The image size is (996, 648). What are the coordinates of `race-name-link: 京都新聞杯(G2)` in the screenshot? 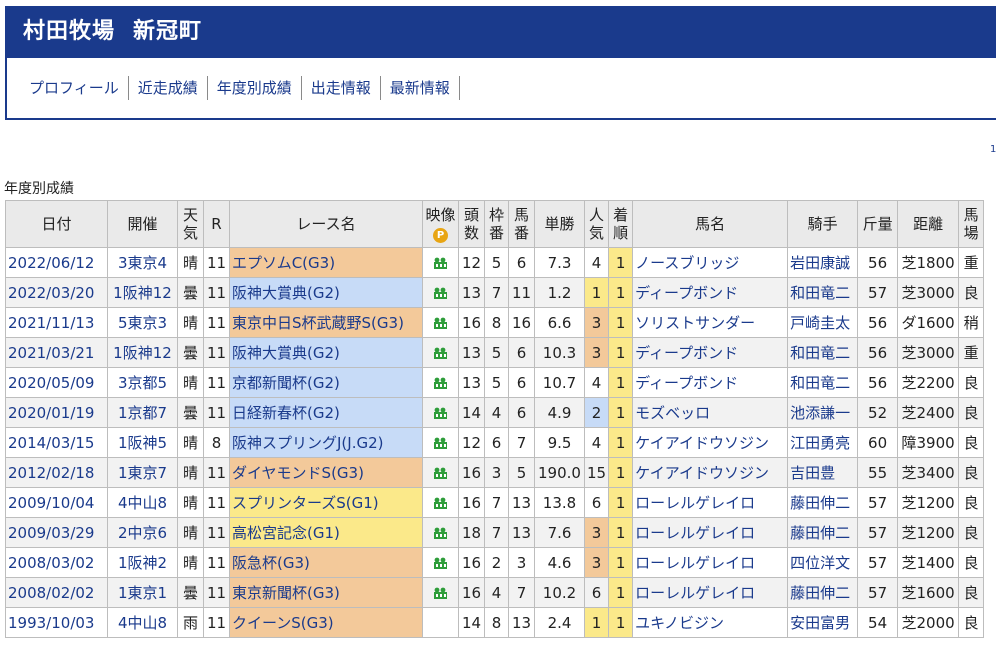 It's located at (326, 382).